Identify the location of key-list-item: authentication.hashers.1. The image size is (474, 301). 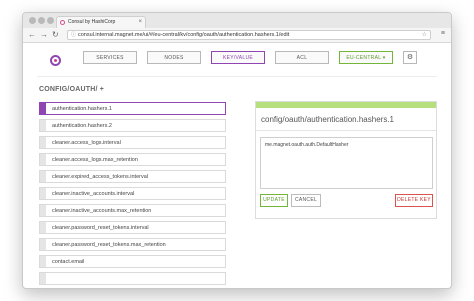
(132, 108).